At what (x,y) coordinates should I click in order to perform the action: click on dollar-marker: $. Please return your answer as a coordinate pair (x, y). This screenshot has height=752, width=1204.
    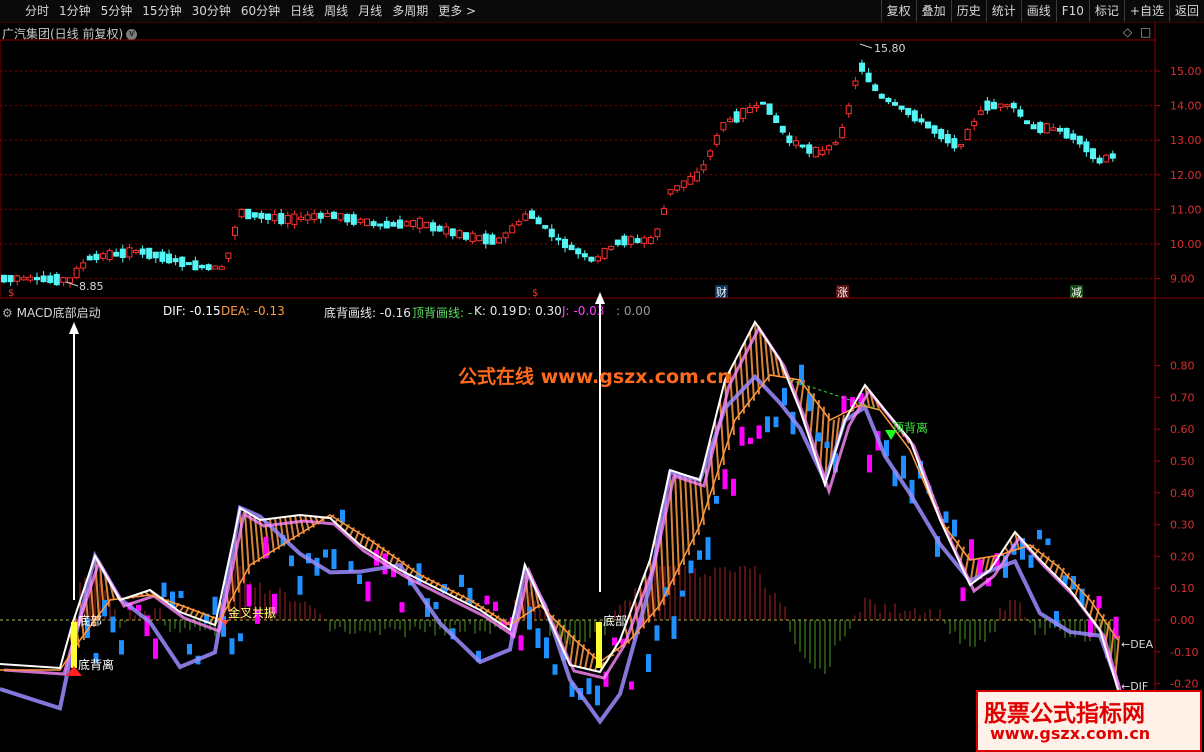
    Looking at the image, I should click on (11, 293).